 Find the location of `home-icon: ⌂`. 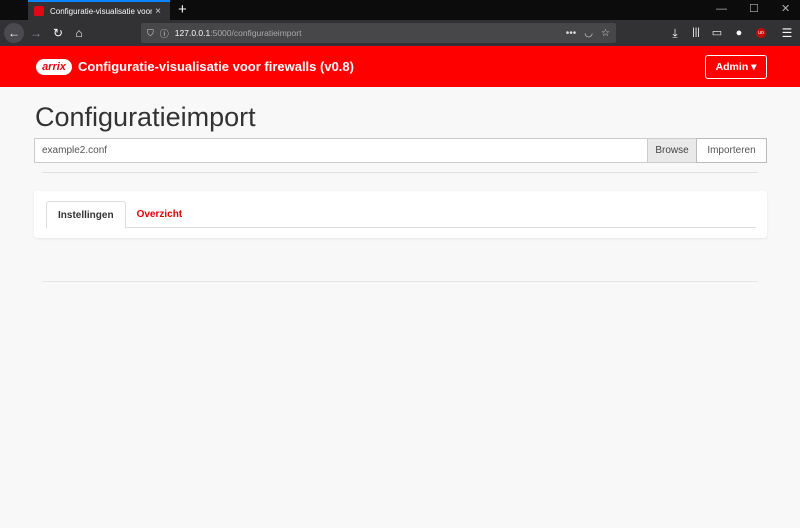

home-icon: ⌂ is located at coordinates (79, 33).